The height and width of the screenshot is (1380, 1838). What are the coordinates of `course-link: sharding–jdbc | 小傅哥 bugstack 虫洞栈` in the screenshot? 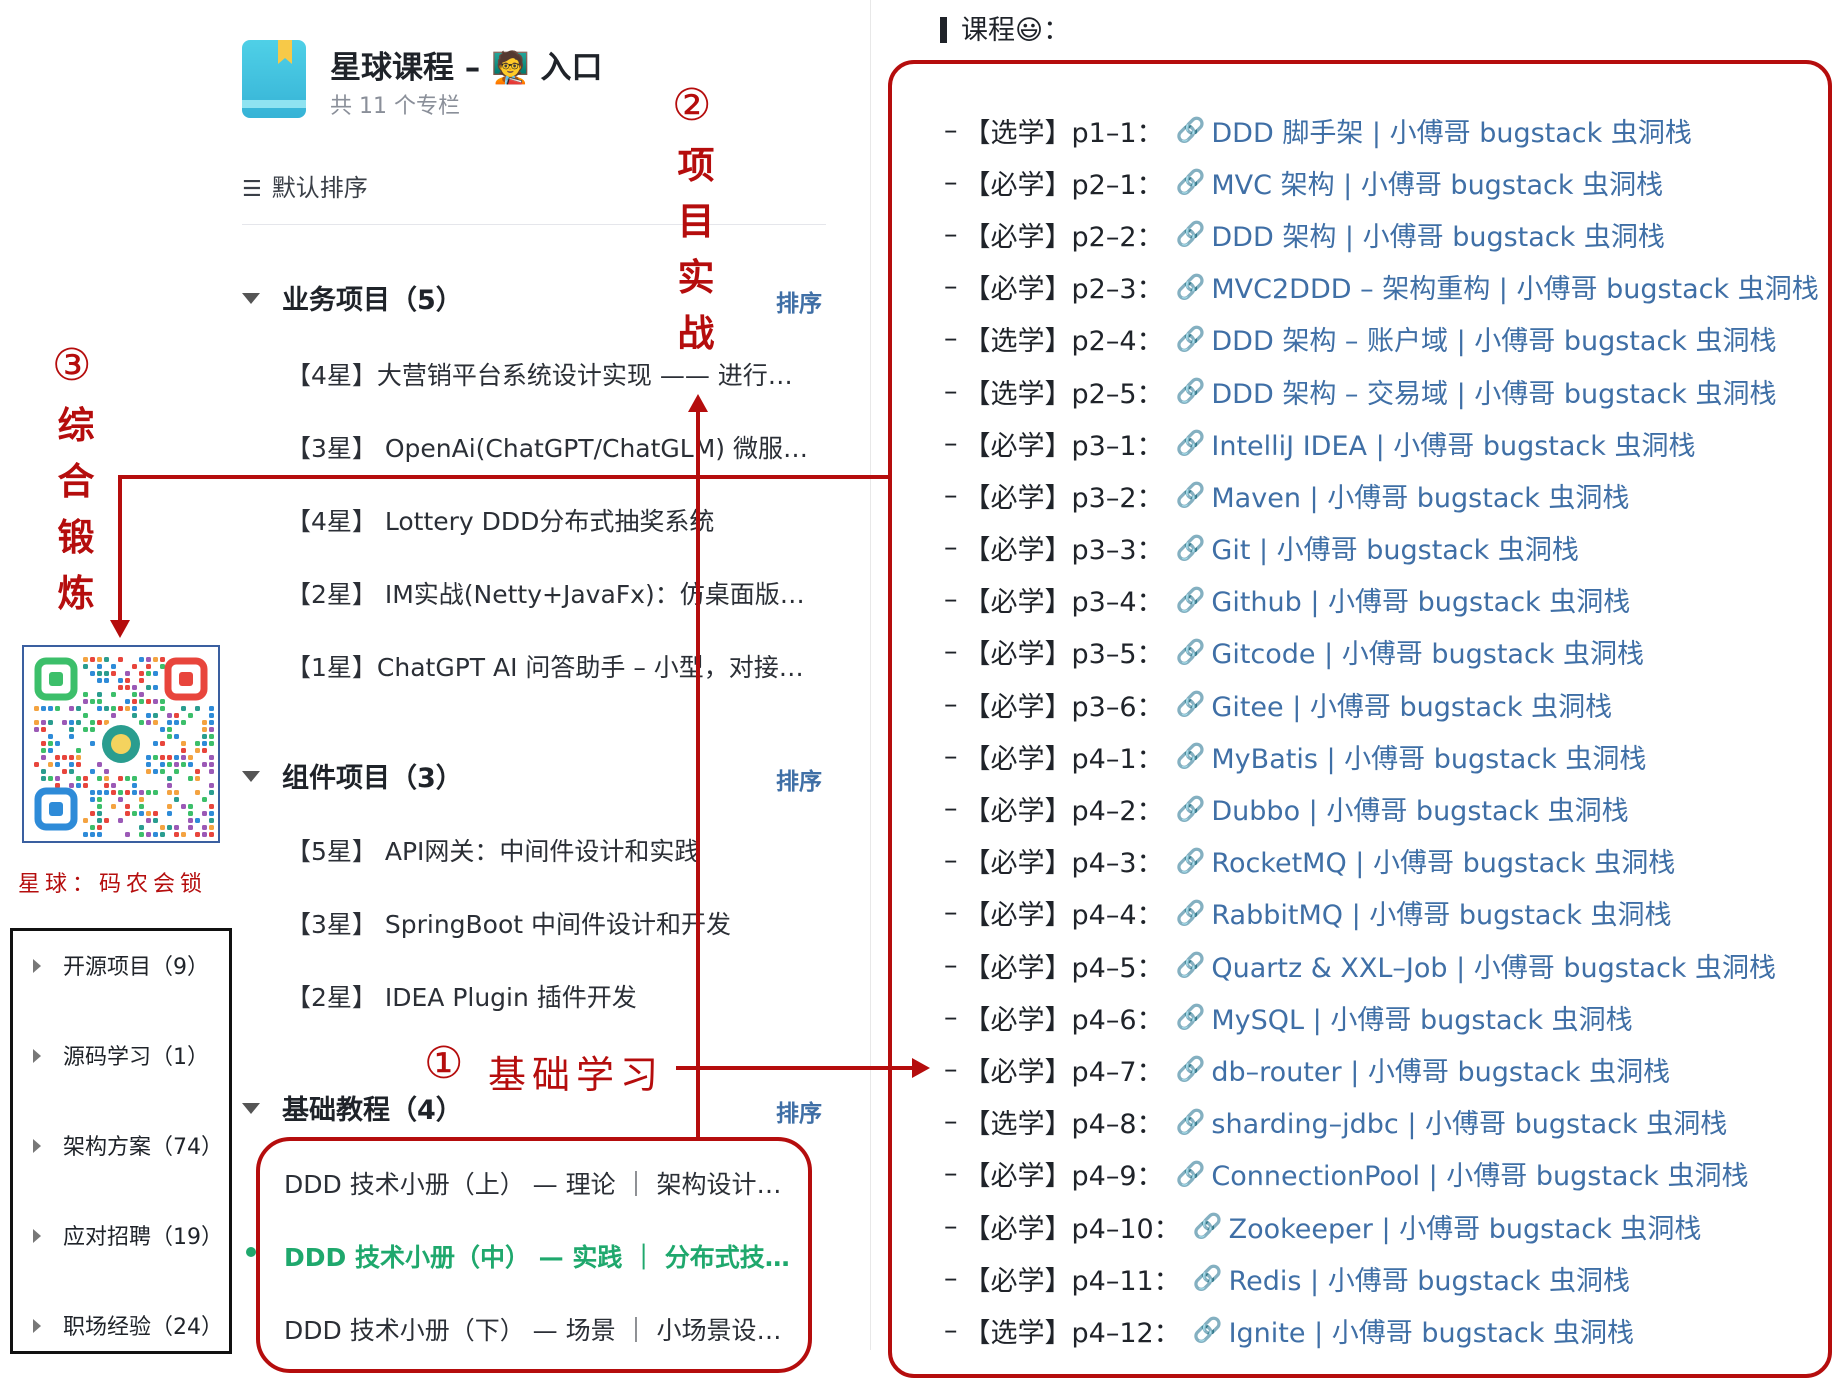 It's located at (1469, 1121).